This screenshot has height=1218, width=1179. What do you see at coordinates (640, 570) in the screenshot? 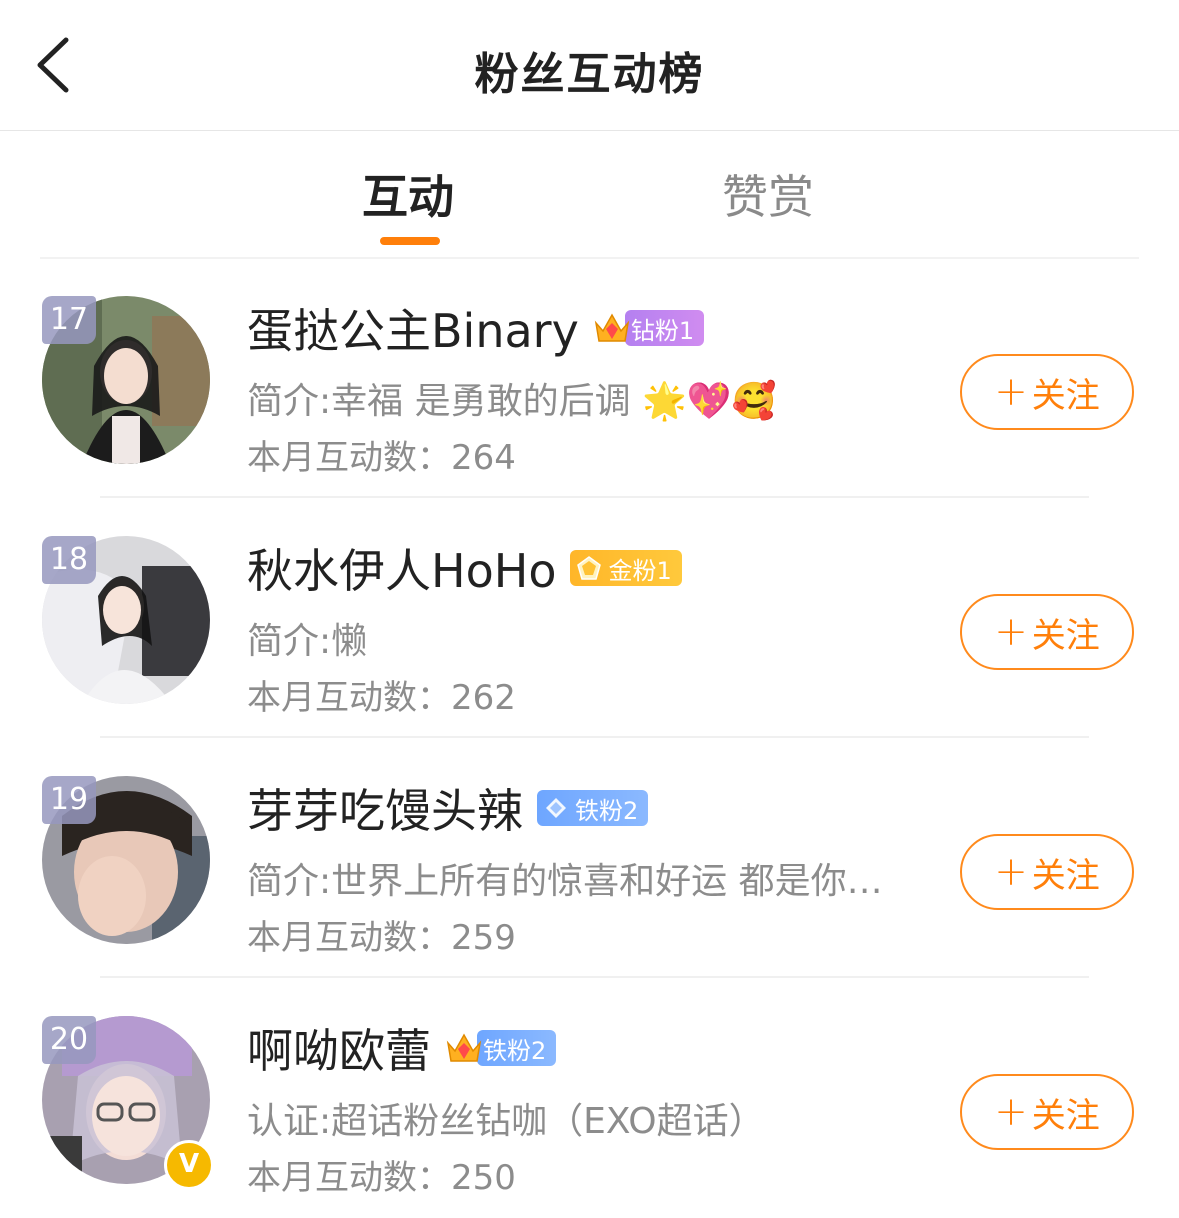
I see `badge-label: 金粉1` at bounding box center [640, 570].